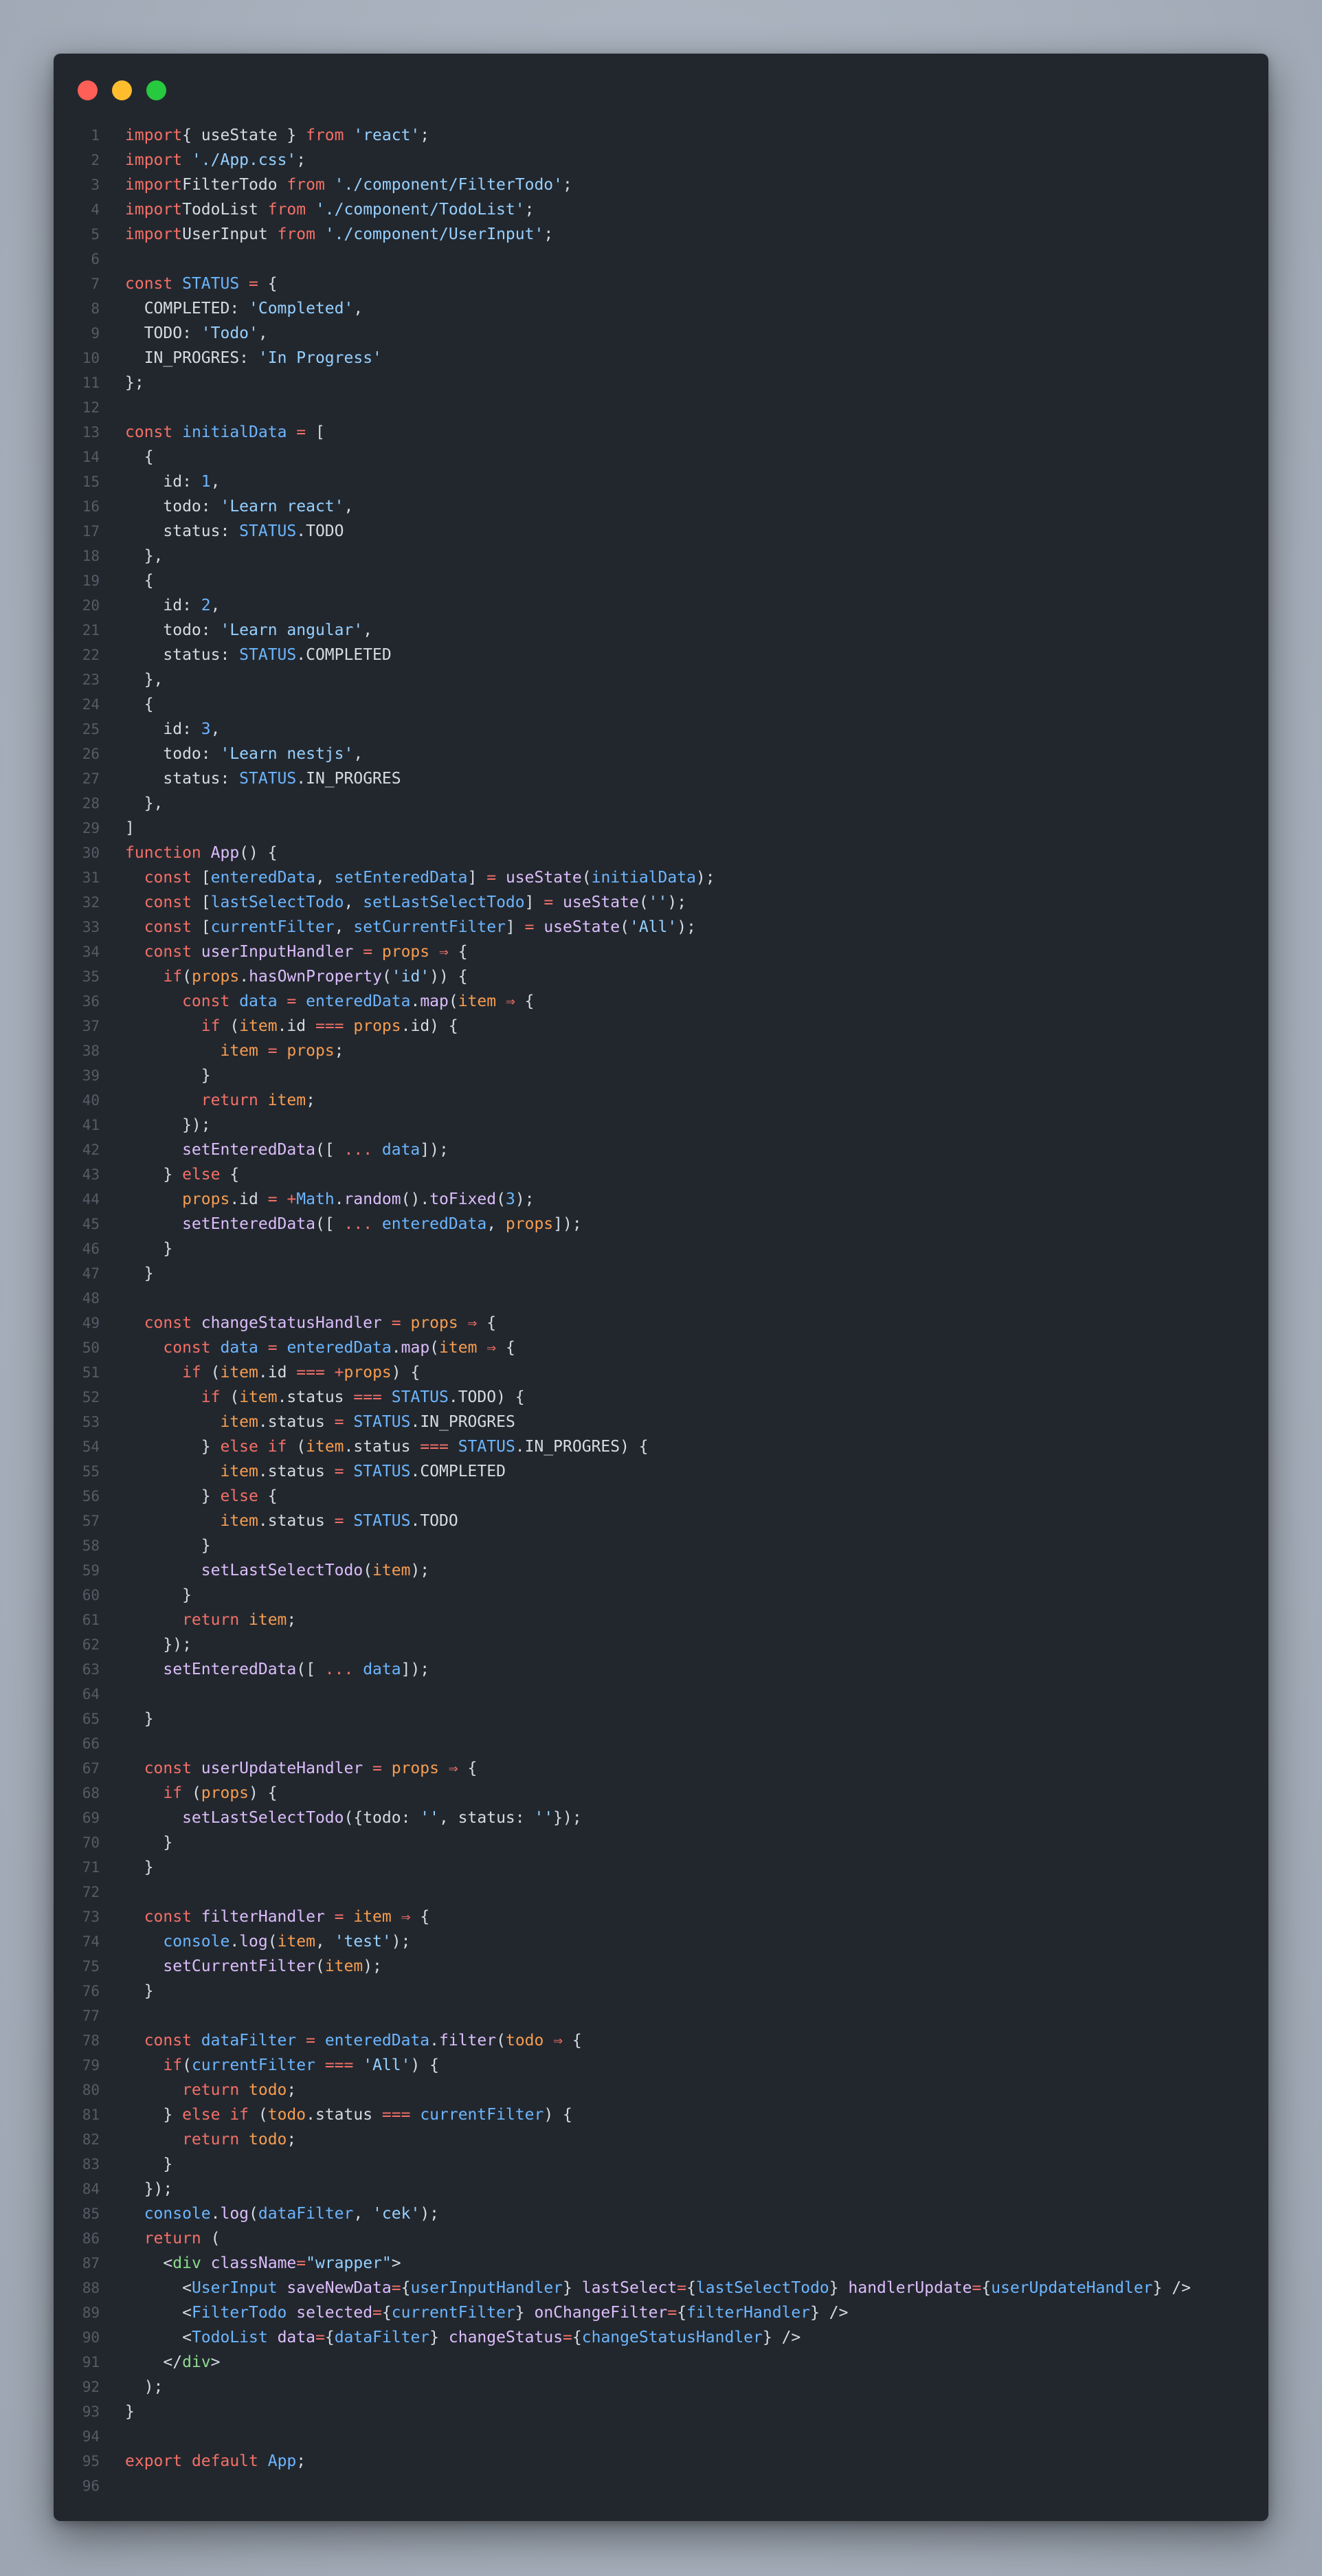  Describe the element at coordinates (91, 432) in the screenshot. I see `line-number: 13` at that location.